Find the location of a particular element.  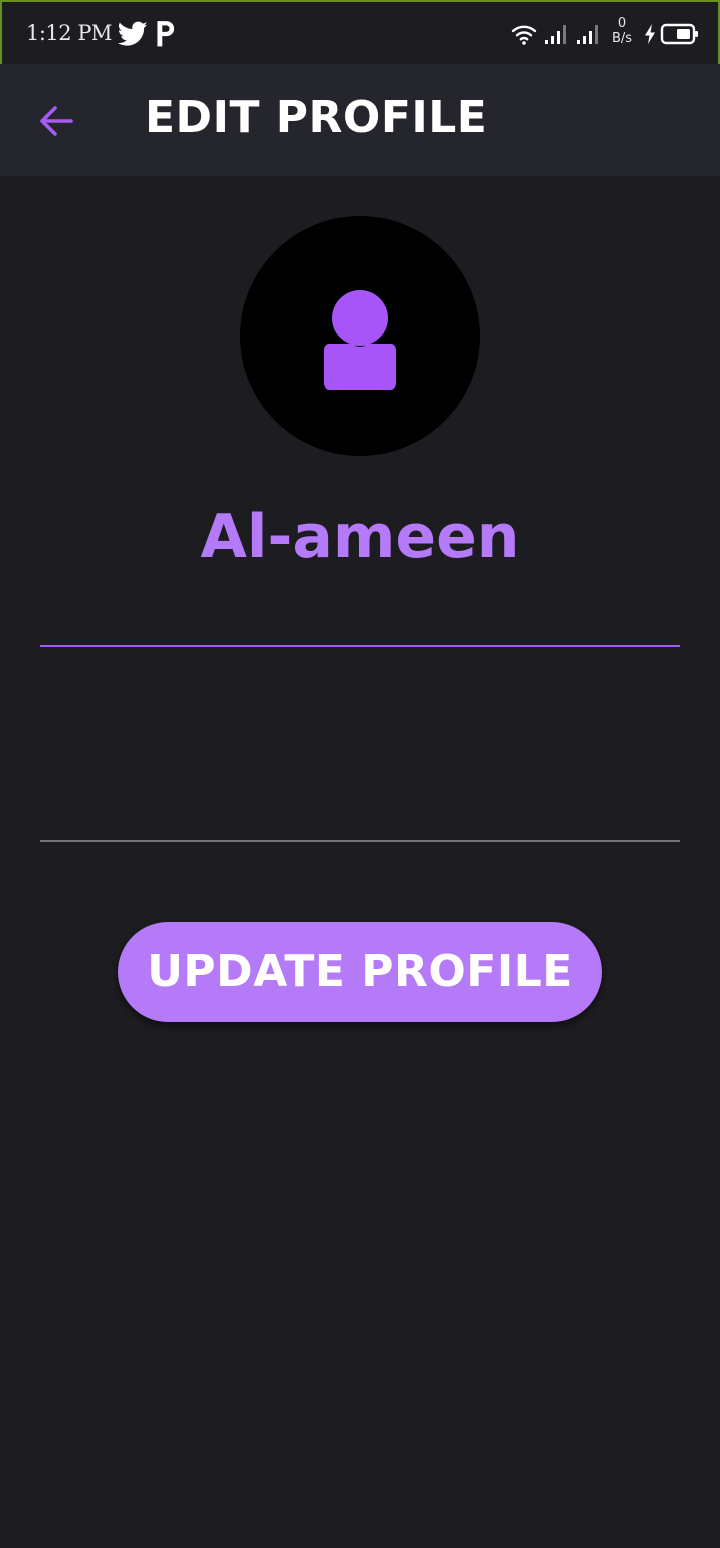

net-speed: 0 B/s is located at coordinates (622, 31).